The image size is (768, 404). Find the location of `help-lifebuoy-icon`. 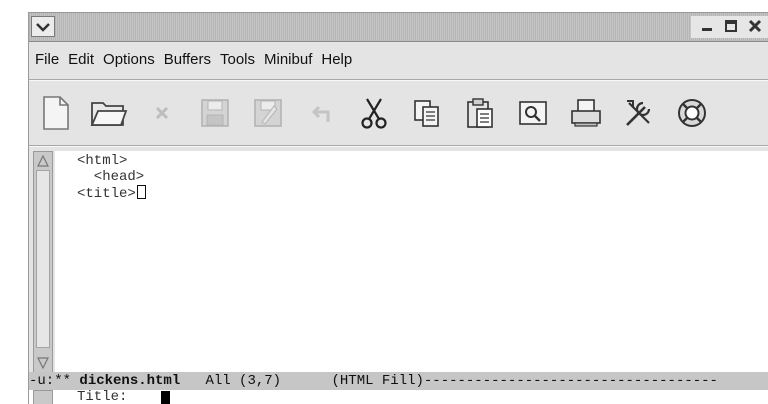

help-lifebuoy-icon is located at coordinates (692, 113).